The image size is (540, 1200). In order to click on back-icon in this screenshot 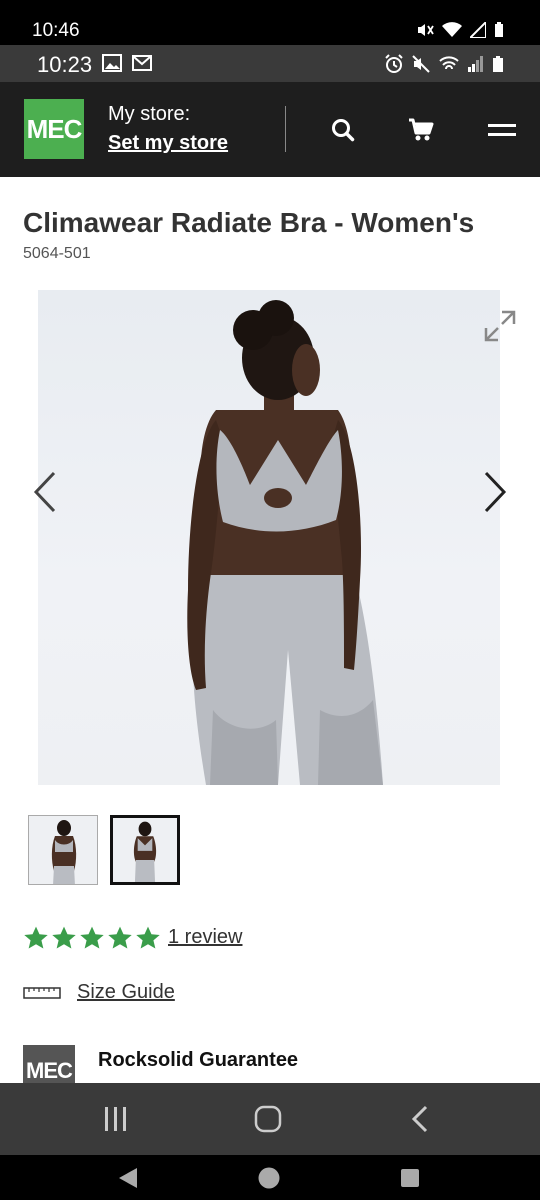, I will do `click(419, 1119)`.